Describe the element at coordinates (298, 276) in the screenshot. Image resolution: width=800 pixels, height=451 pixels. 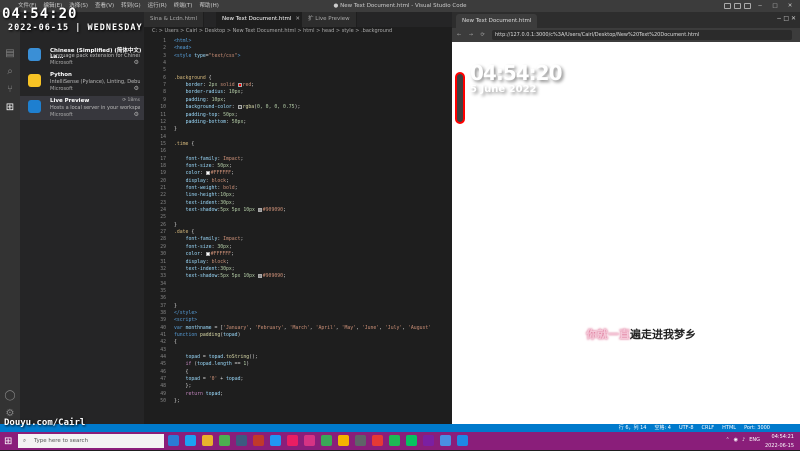
I see `code-line: 33 text-shadow:5px 5px 10px #909090;` at that location.